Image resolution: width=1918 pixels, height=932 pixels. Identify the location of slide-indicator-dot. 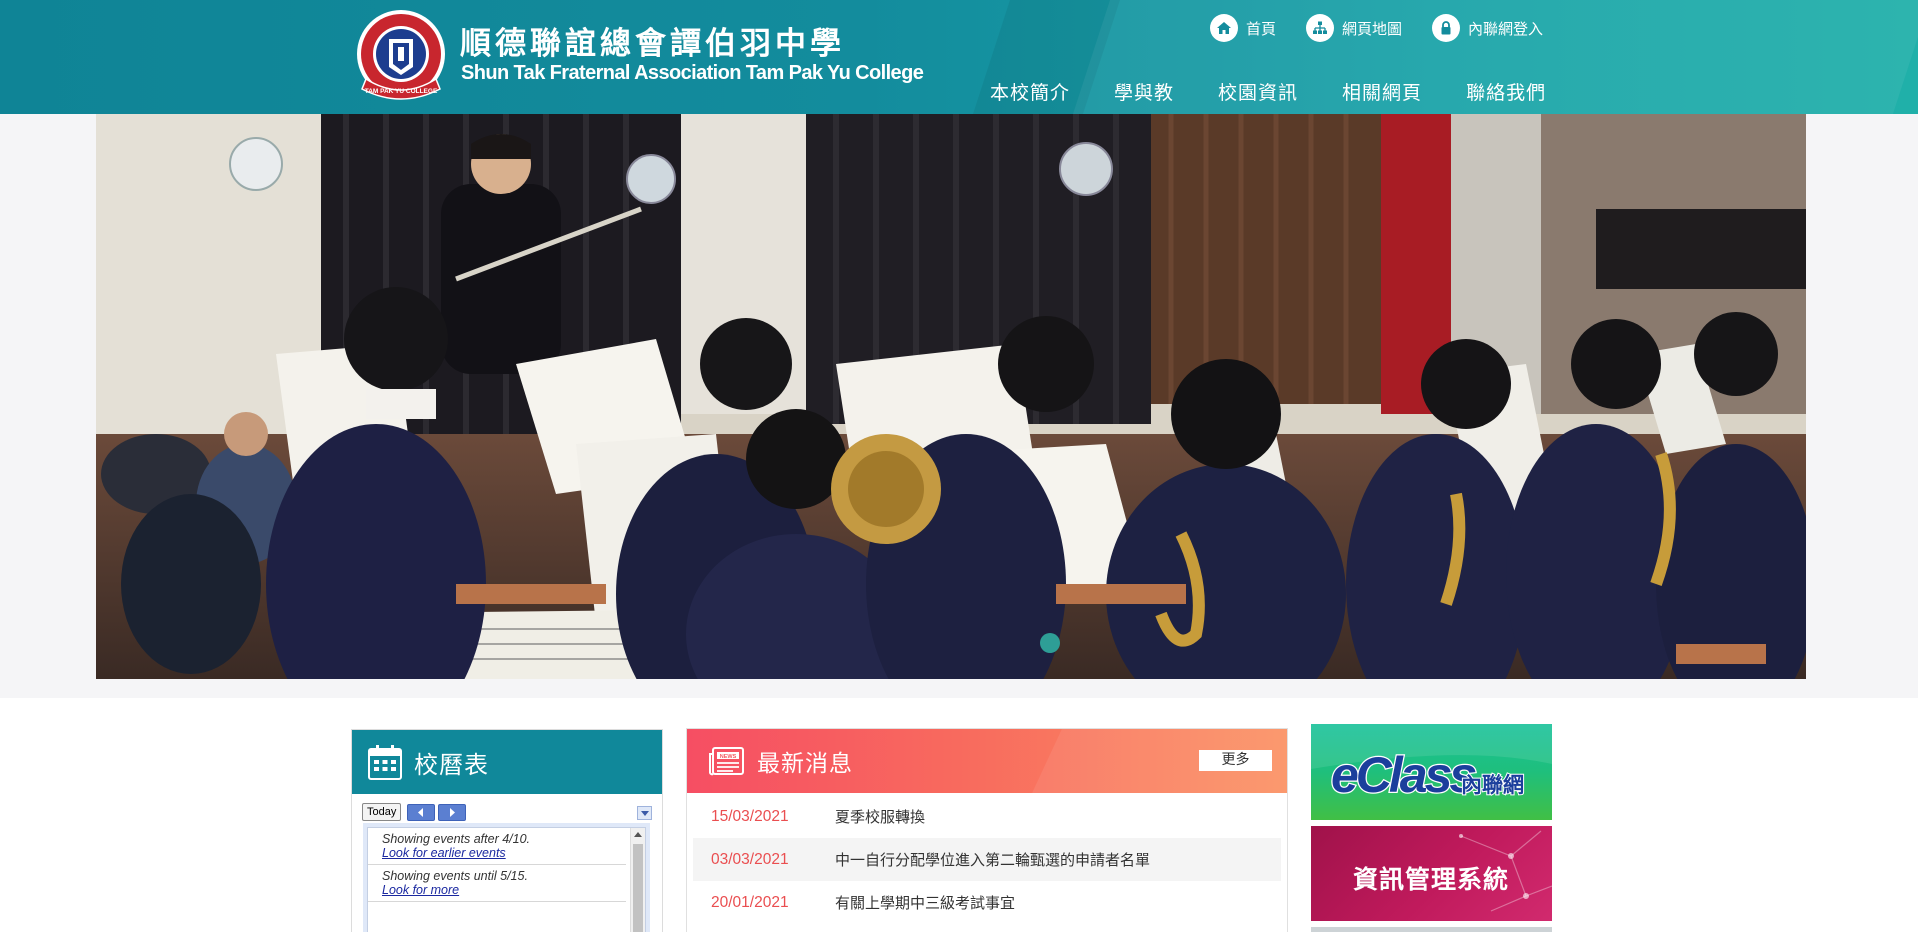
(1050, 643).